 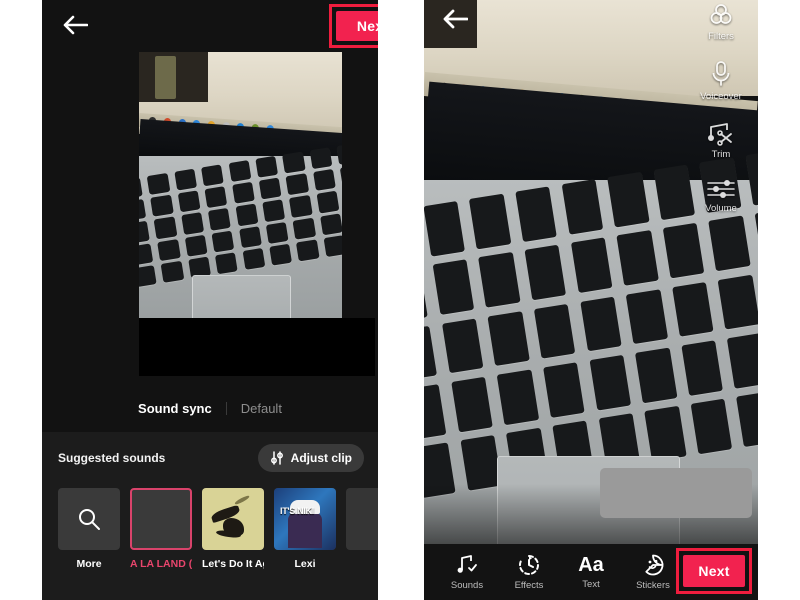 I want to click on tool-label: Filters, so click(x=721, y=36).